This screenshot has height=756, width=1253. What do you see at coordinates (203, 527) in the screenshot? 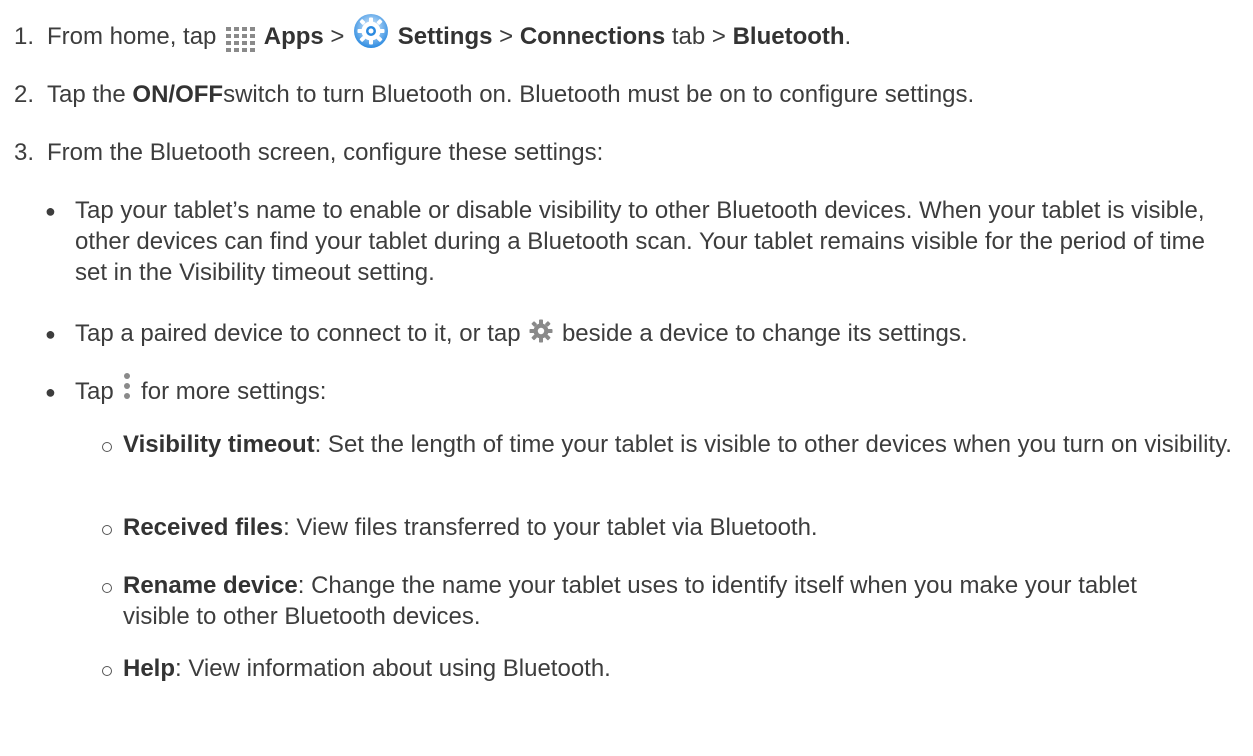
I see `sub-item-term: Received files` at bounding box center [203, 527].